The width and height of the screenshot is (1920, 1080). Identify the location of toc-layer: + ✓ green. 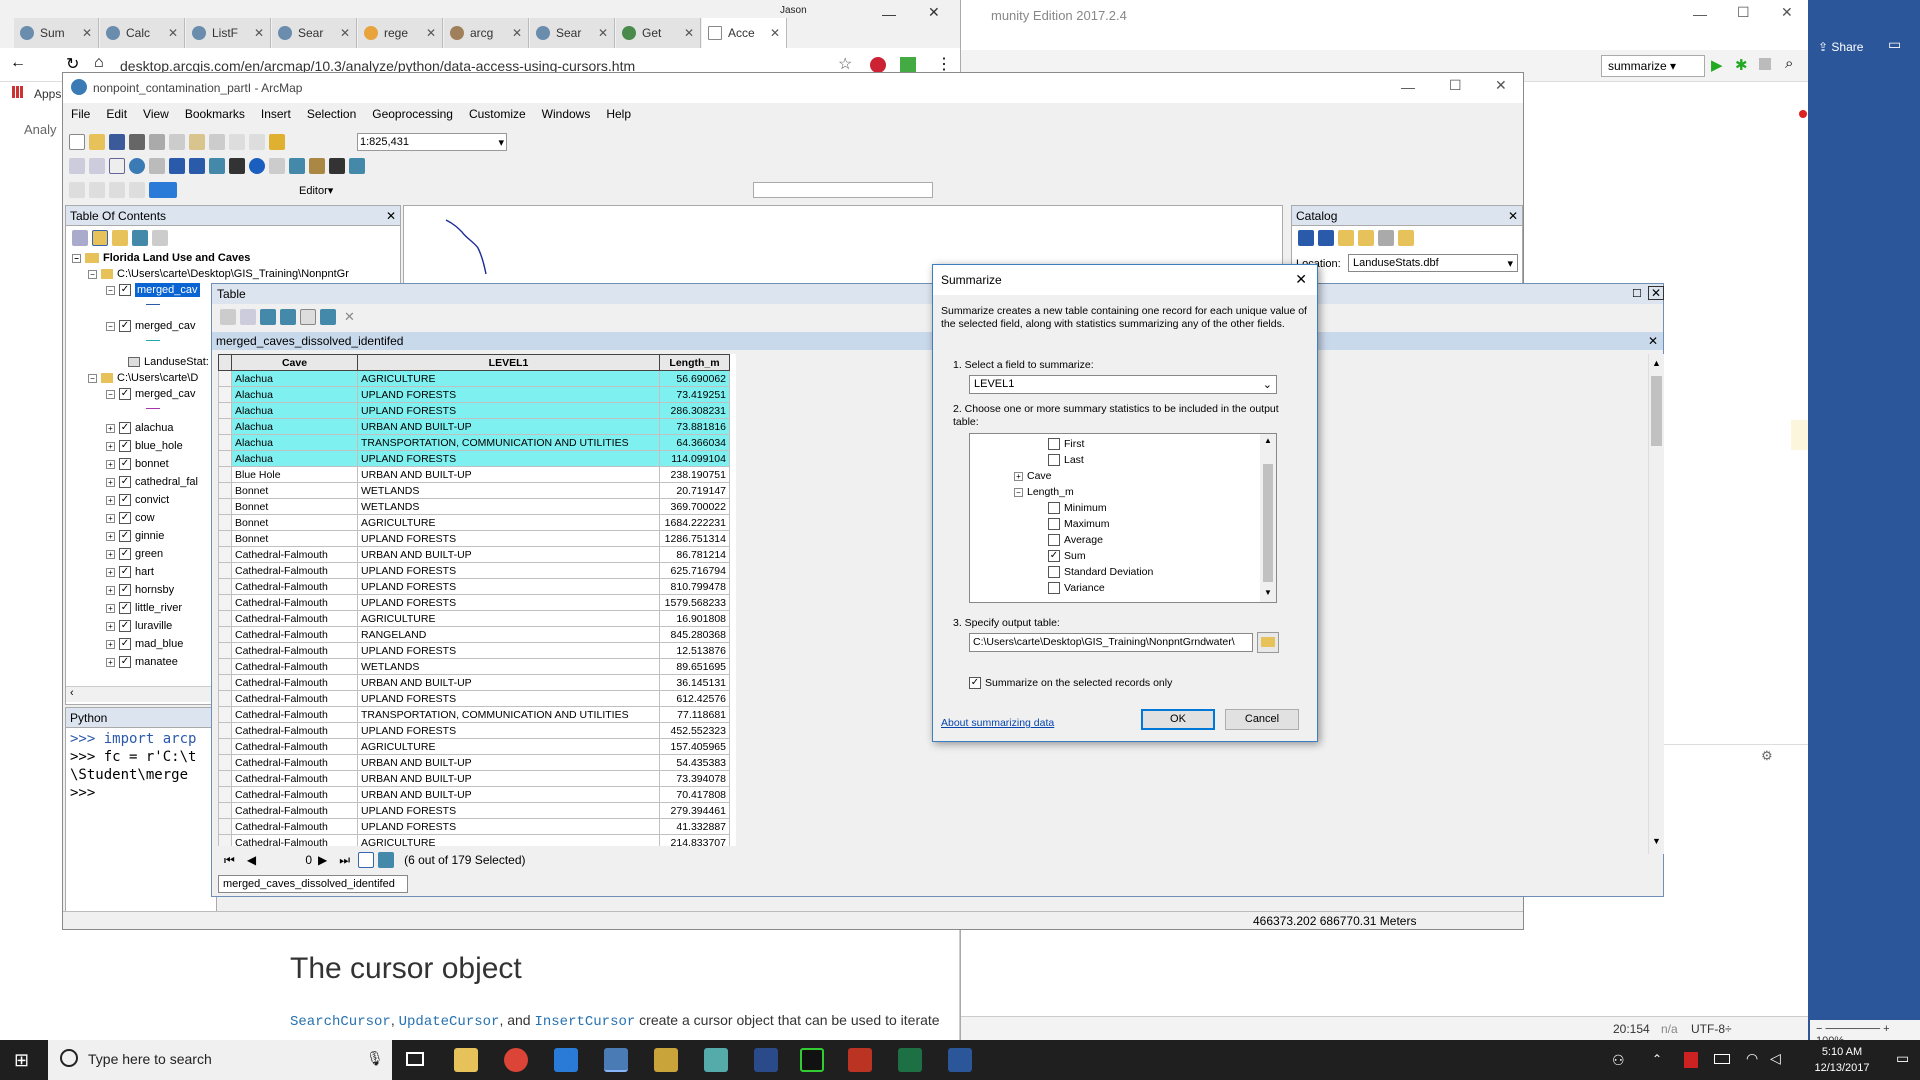
(134, 554).